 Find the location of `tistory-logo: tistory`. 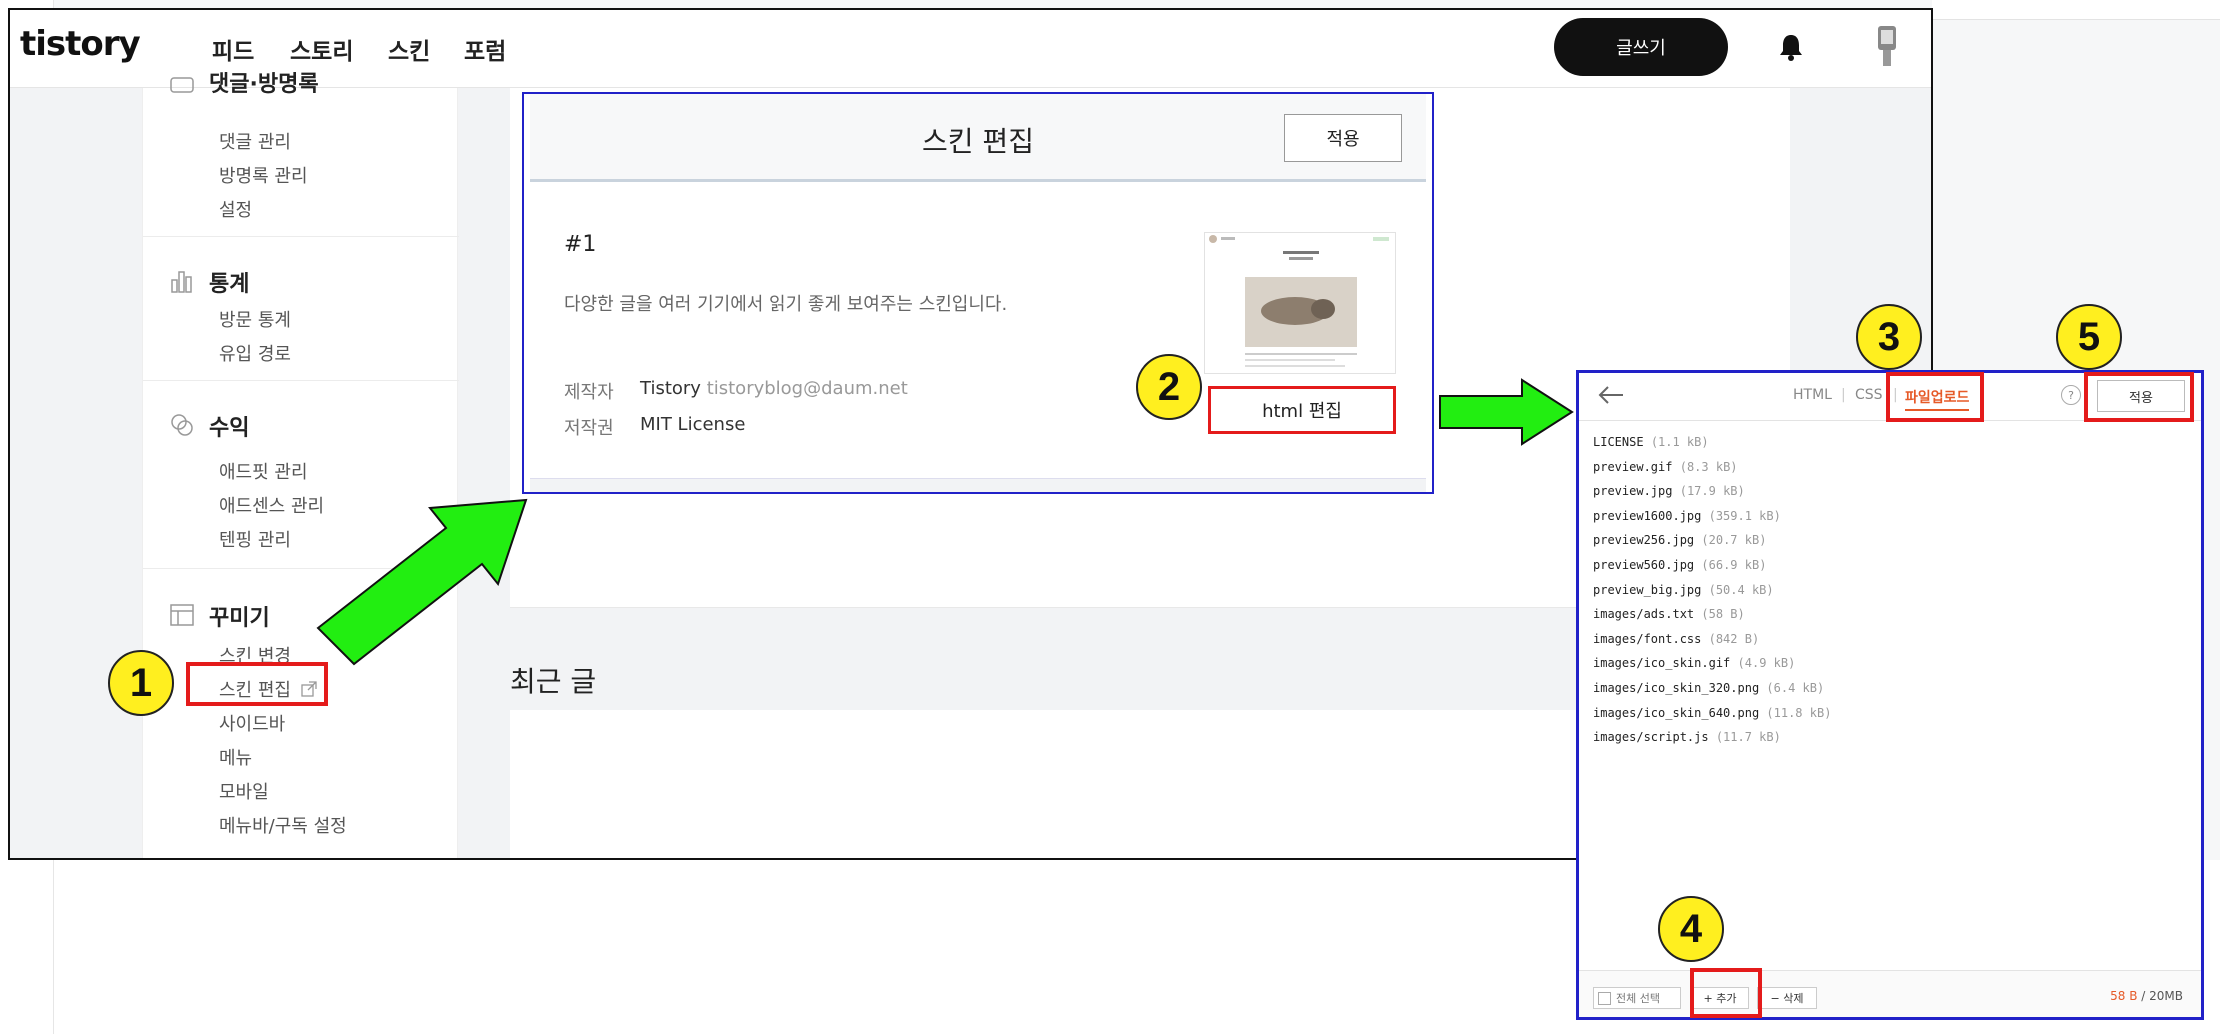

tistory-logo: tistory is located at coordinates (80, 44).